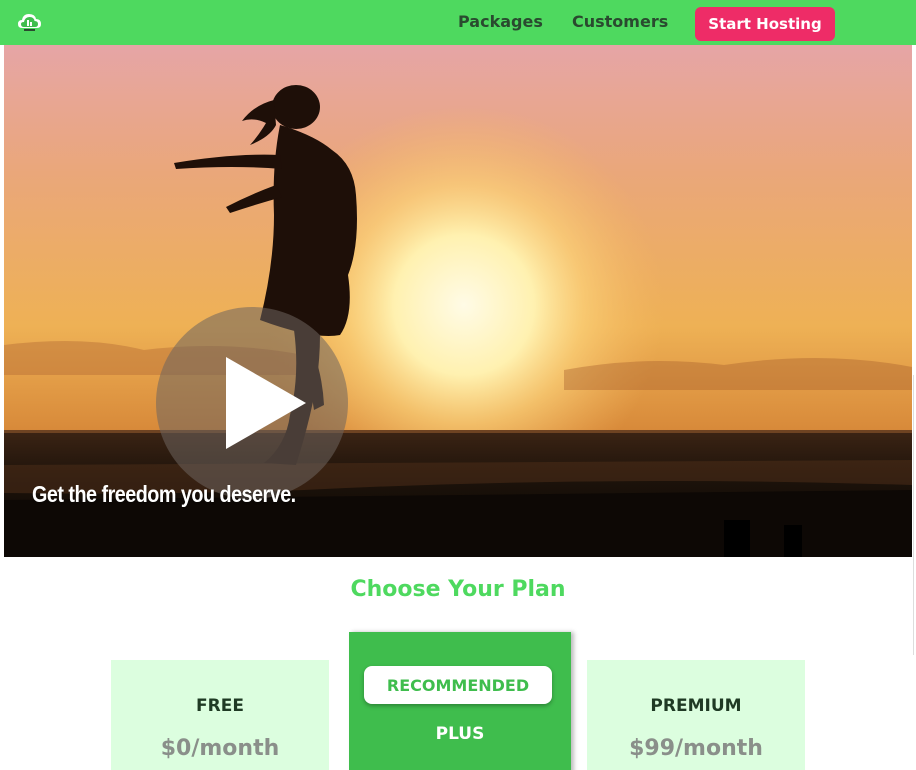 This screenshot has height=770, width=916. Describe the element at coordinates (696, 706) in the screenshot. I see `plan-name: PREMIUM` at that location.